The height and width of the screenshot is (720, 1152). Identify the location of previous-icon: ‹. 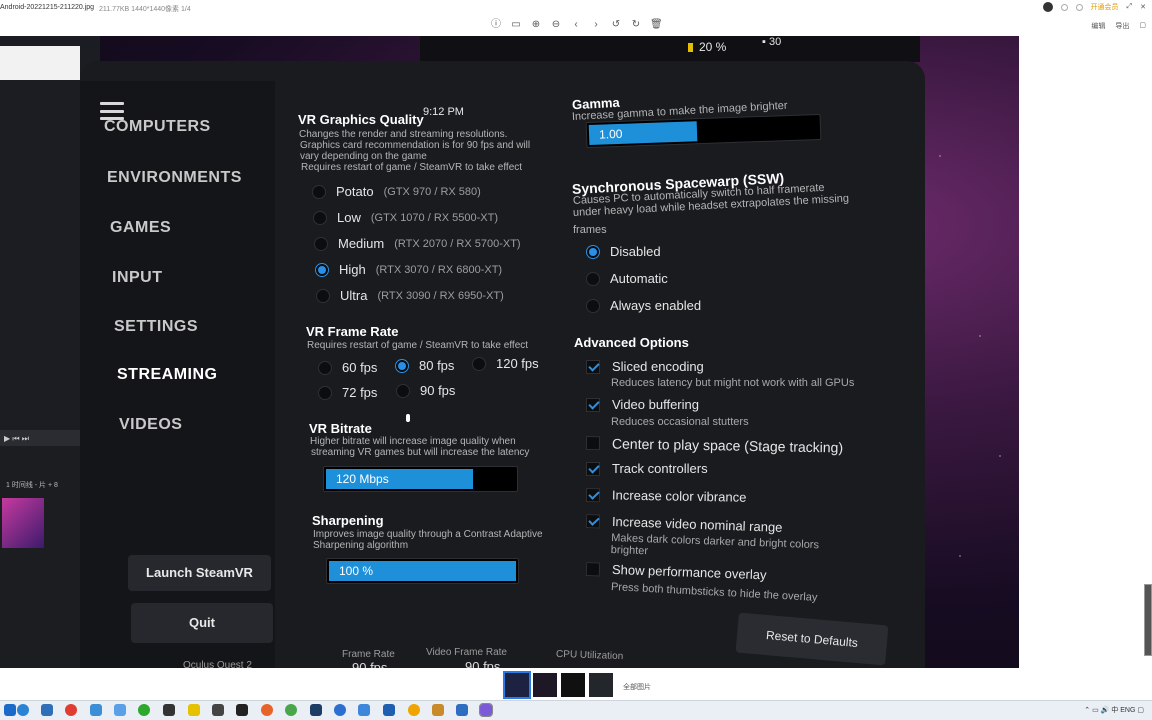
(576, 25).